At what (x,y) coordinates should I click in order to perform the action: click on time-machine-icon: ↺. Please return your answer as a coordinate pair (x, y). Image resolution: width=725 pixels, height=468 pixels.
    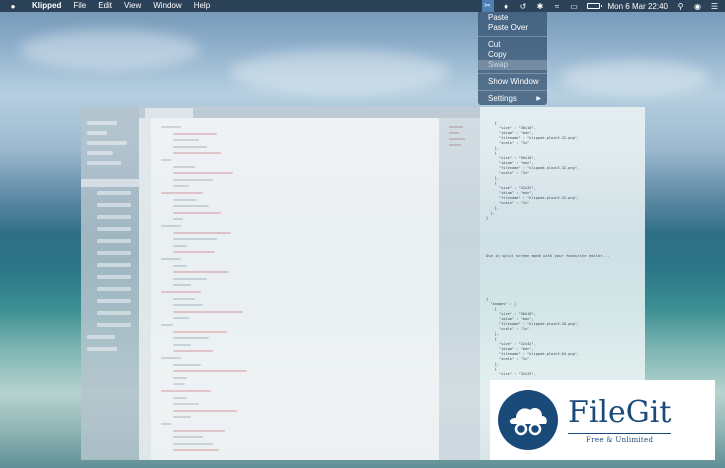
    Looking at the image, I should click on (523, 6).